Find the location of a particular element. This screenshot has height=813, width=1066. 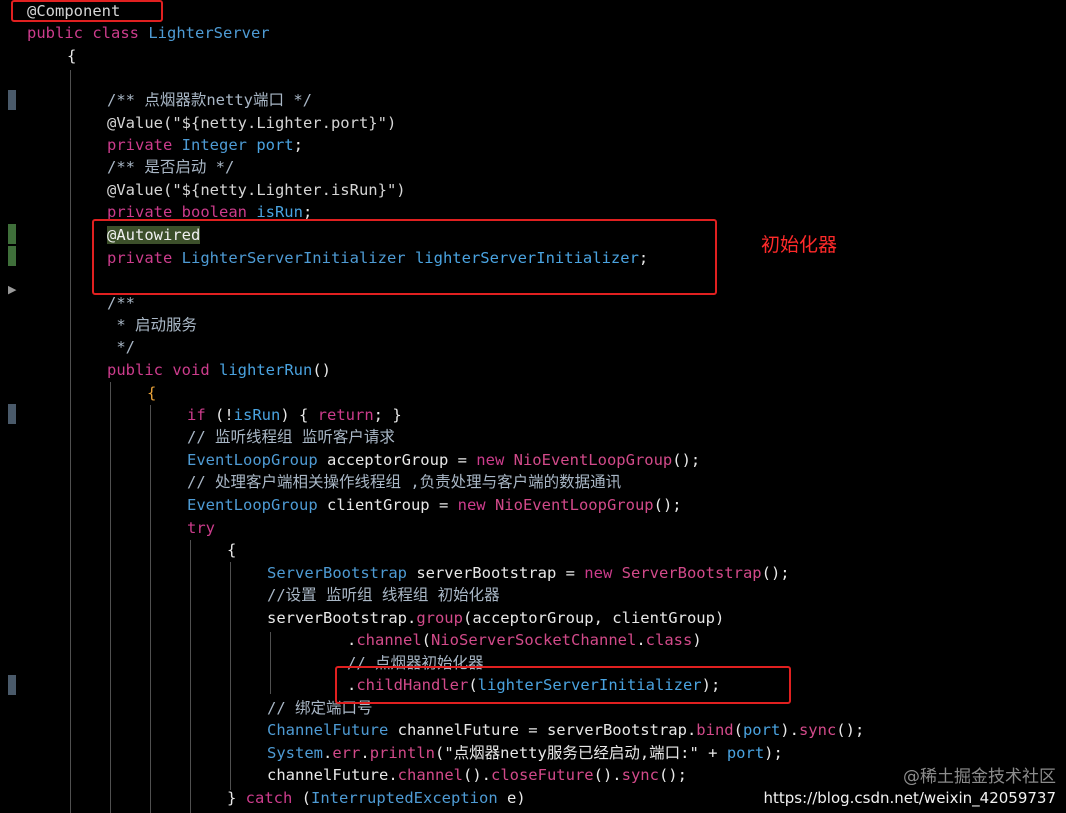

highlight-box-child-handler is located at coordinates (563, 685).